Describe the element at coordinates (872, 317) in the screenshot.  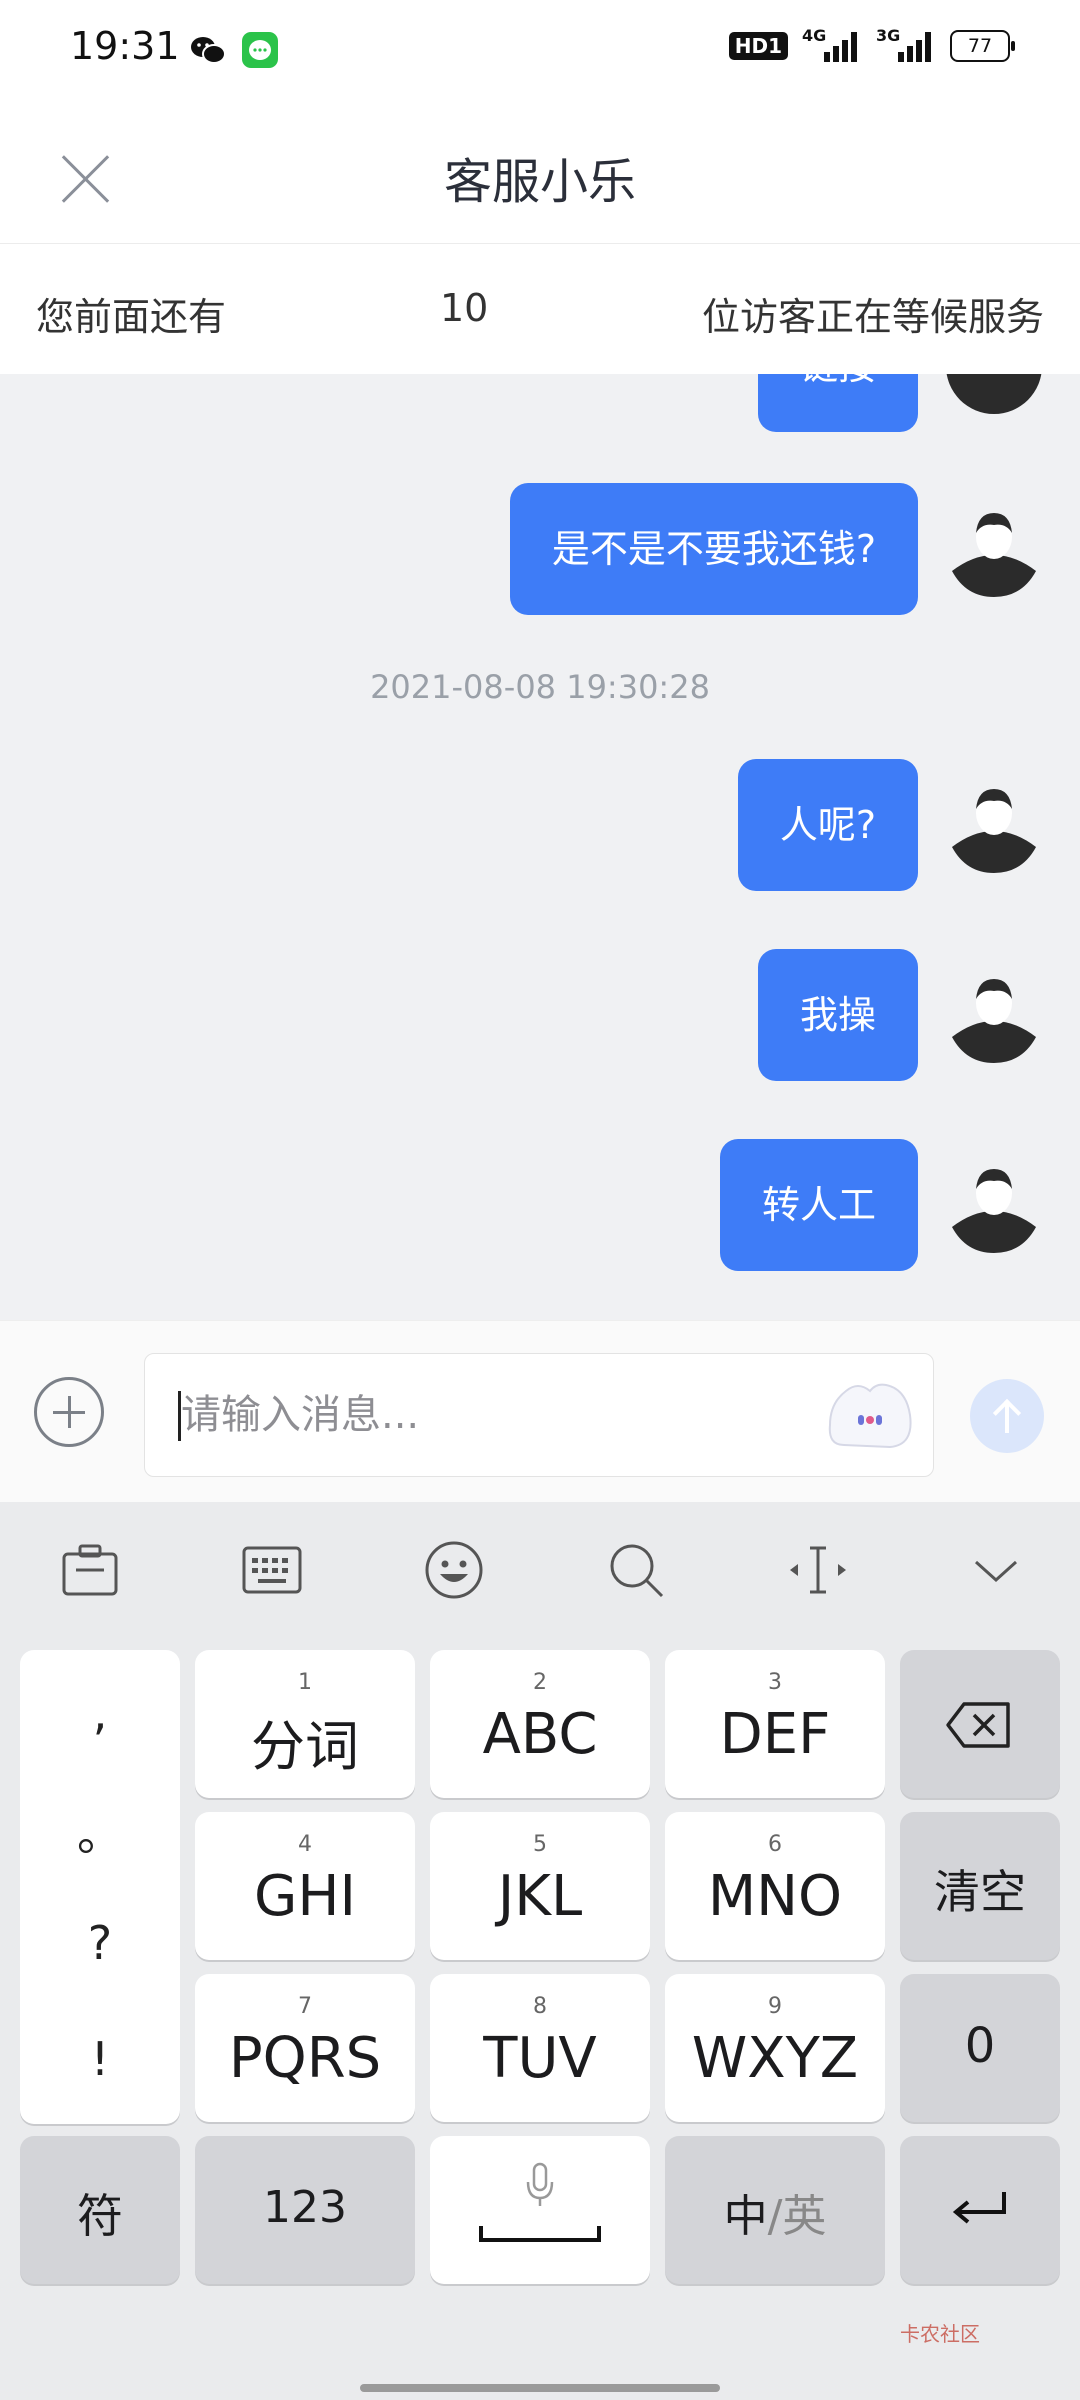
I see `queue-suffix: 位访客正在等候服务` at that location.